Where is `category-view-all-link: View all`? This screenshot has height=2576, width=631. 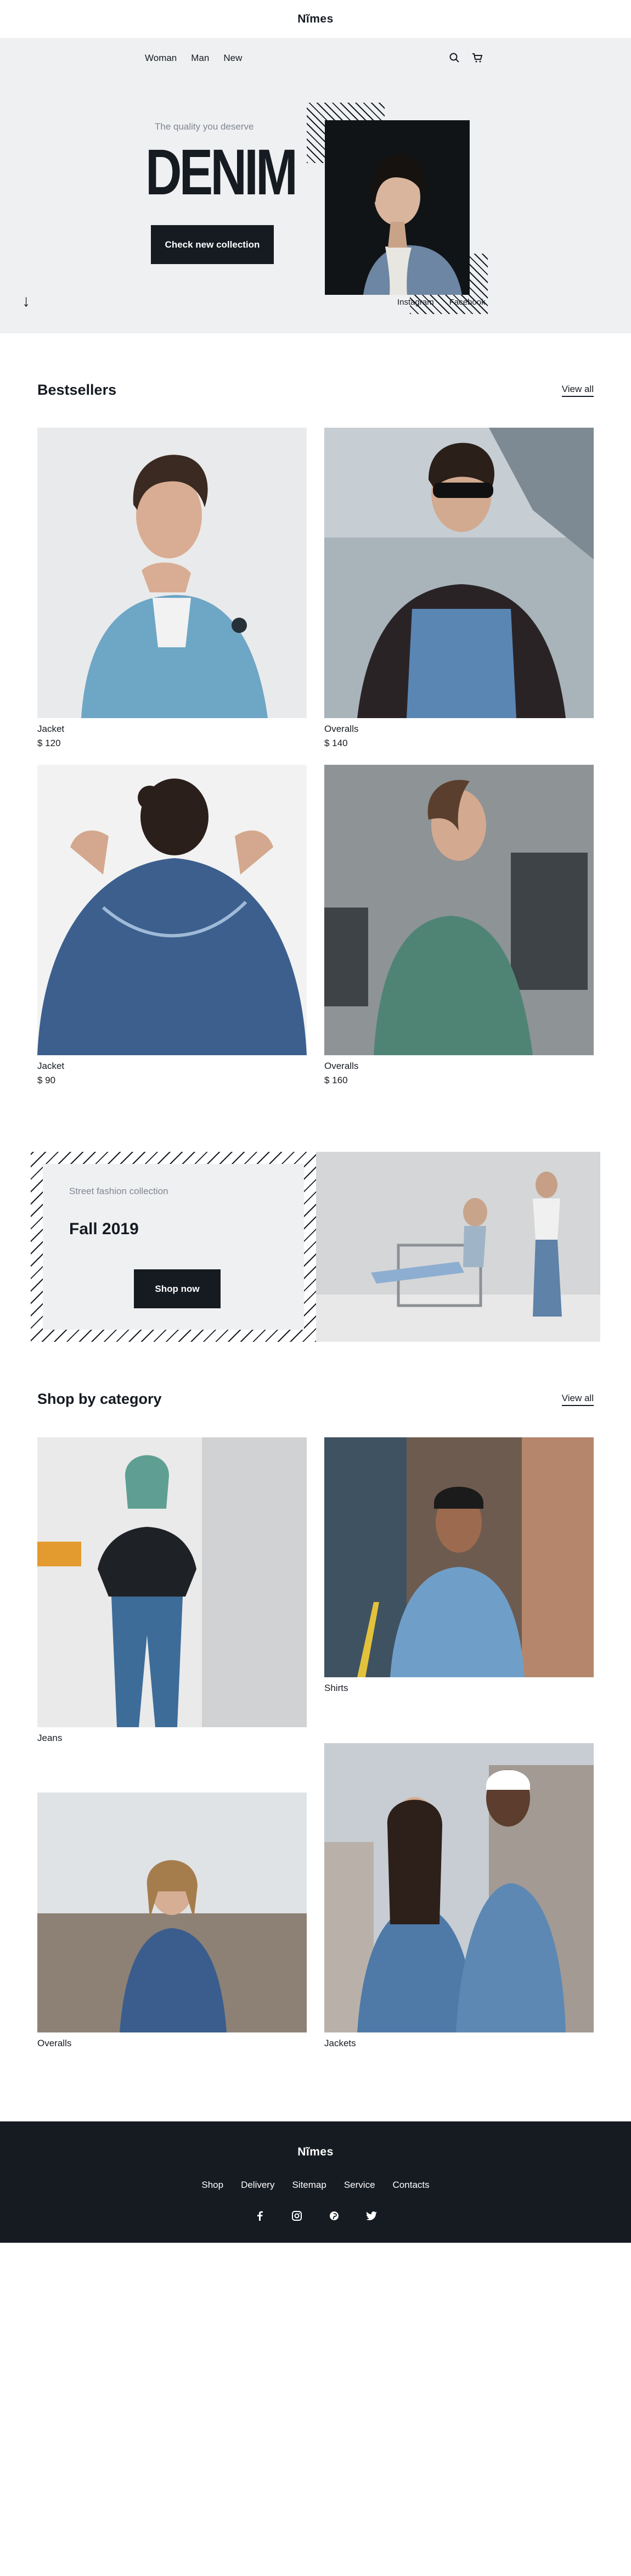 category-view-all-link: View all is located at coordinates (577, 1400).